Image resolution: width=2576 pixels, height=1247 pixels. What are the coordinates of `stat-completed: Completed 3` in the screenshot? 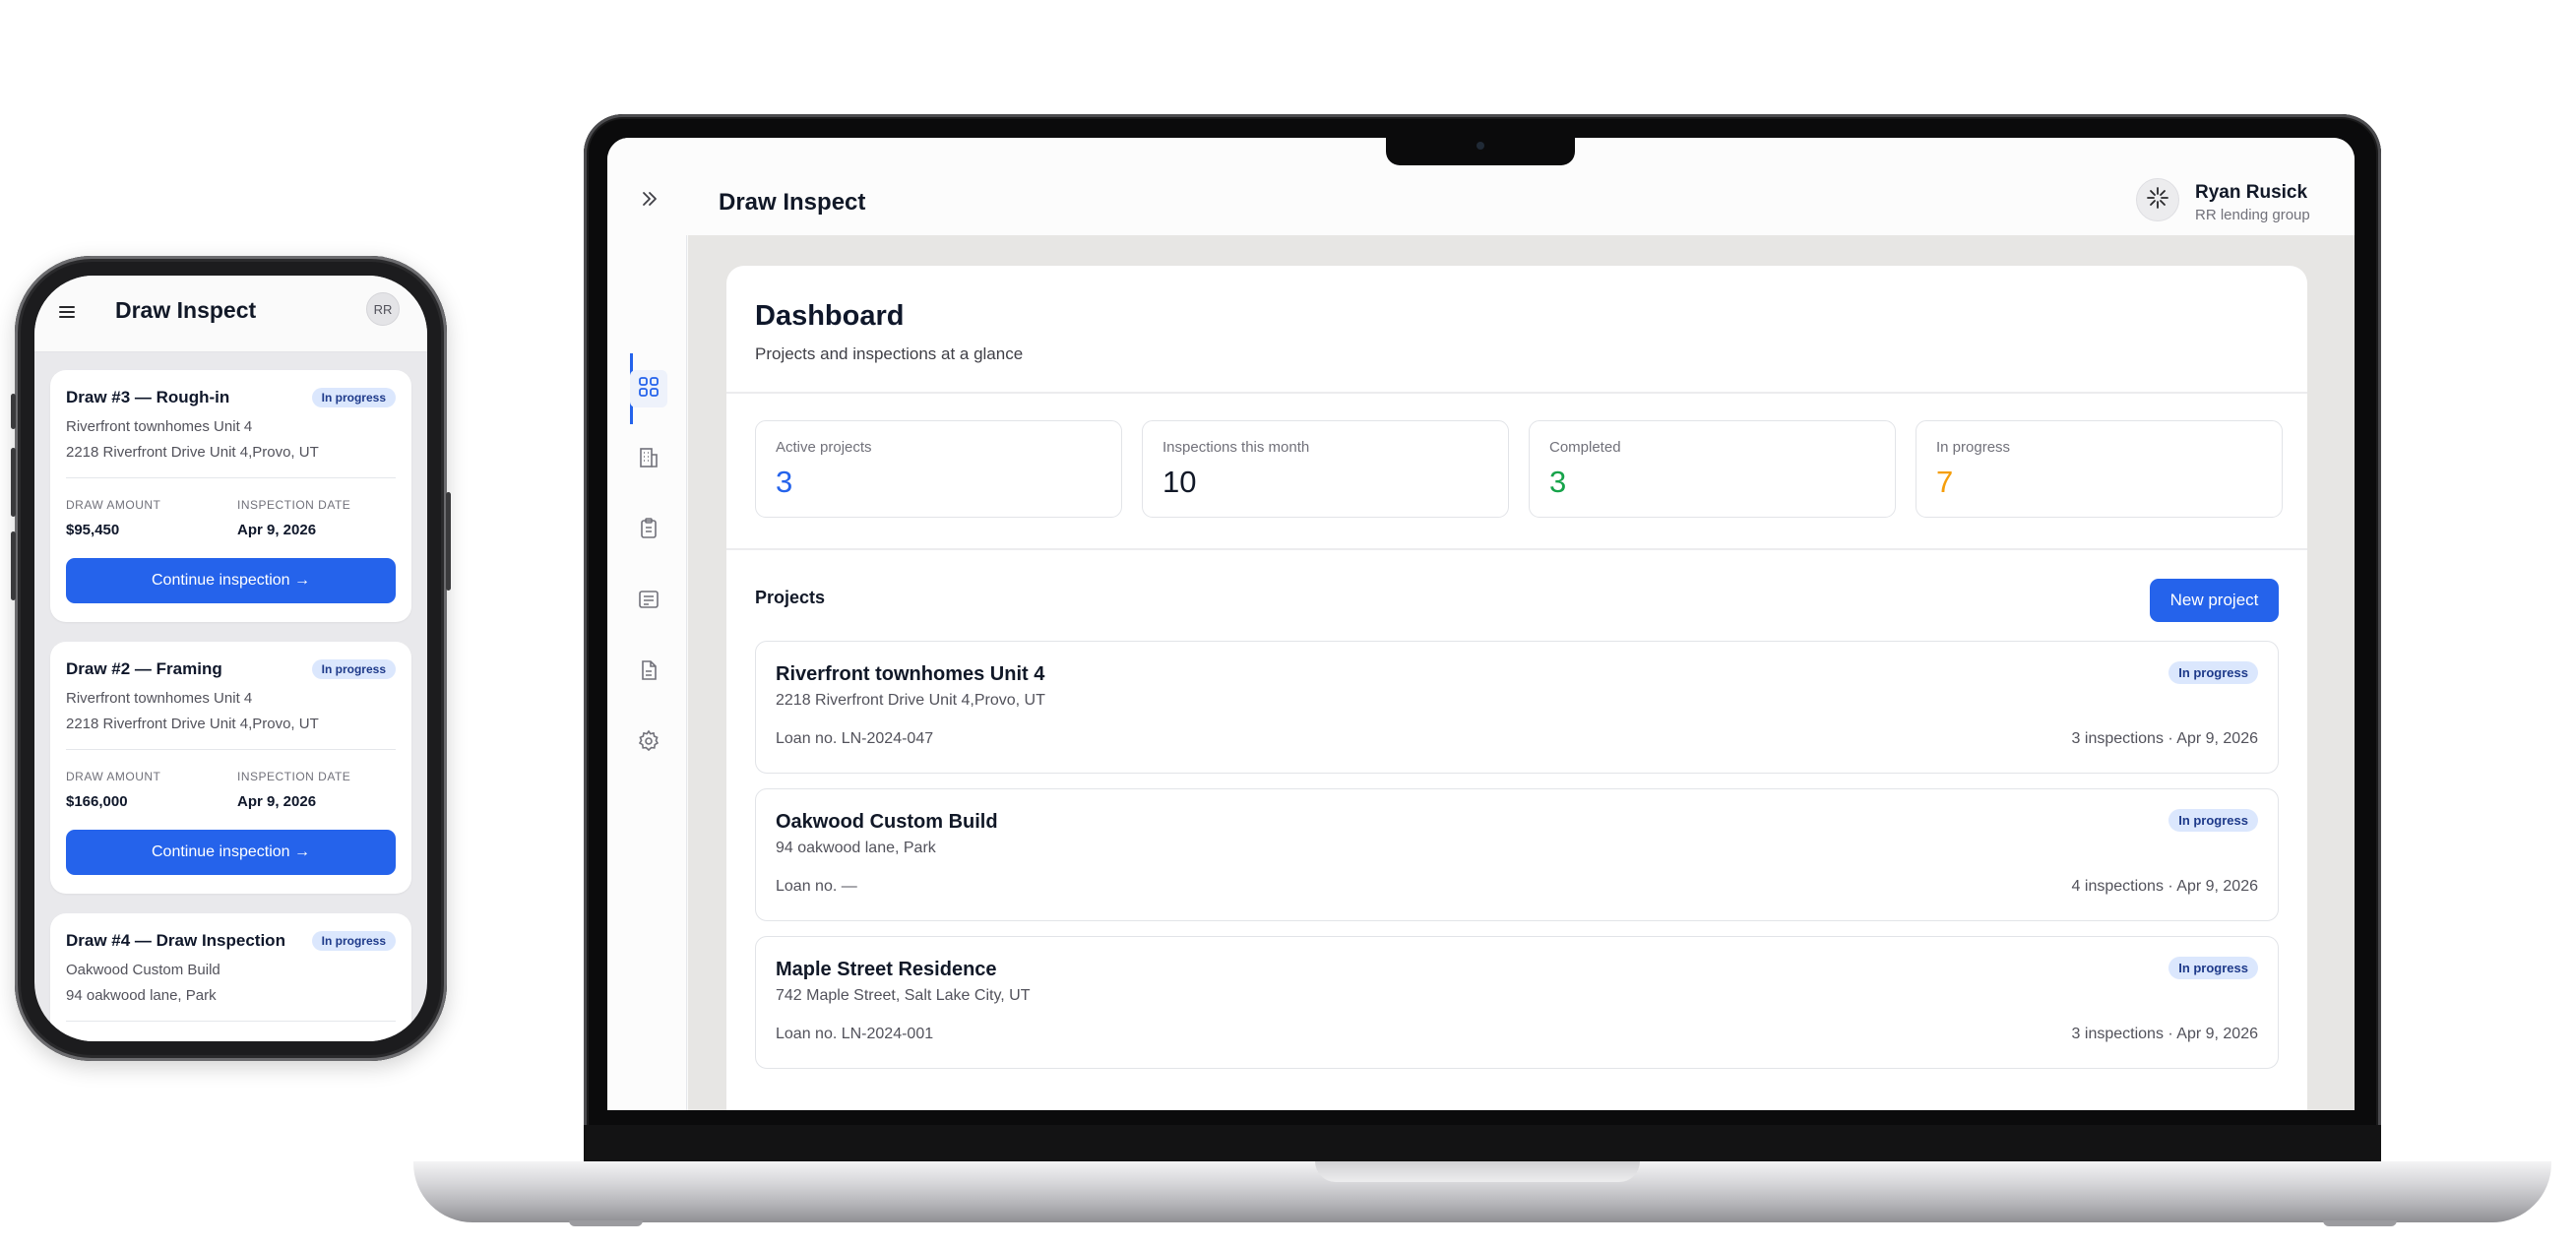 It's located at (1712, 469).